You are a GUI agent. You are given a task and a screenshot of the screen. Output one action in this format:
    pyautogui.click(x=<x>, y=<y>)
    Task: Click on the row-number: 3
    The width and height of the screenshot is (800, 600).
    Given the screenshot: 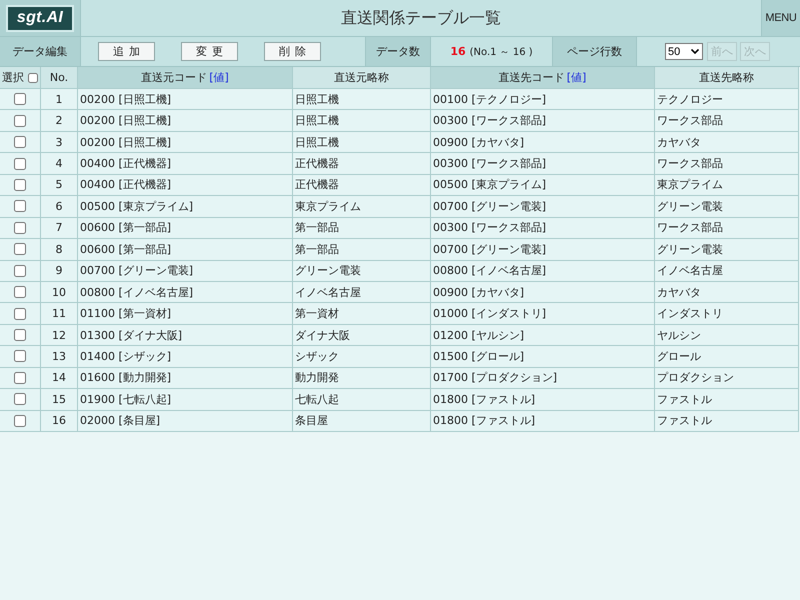 What is the action you would take?
    pyautogui.click(x=59, y=142)
    